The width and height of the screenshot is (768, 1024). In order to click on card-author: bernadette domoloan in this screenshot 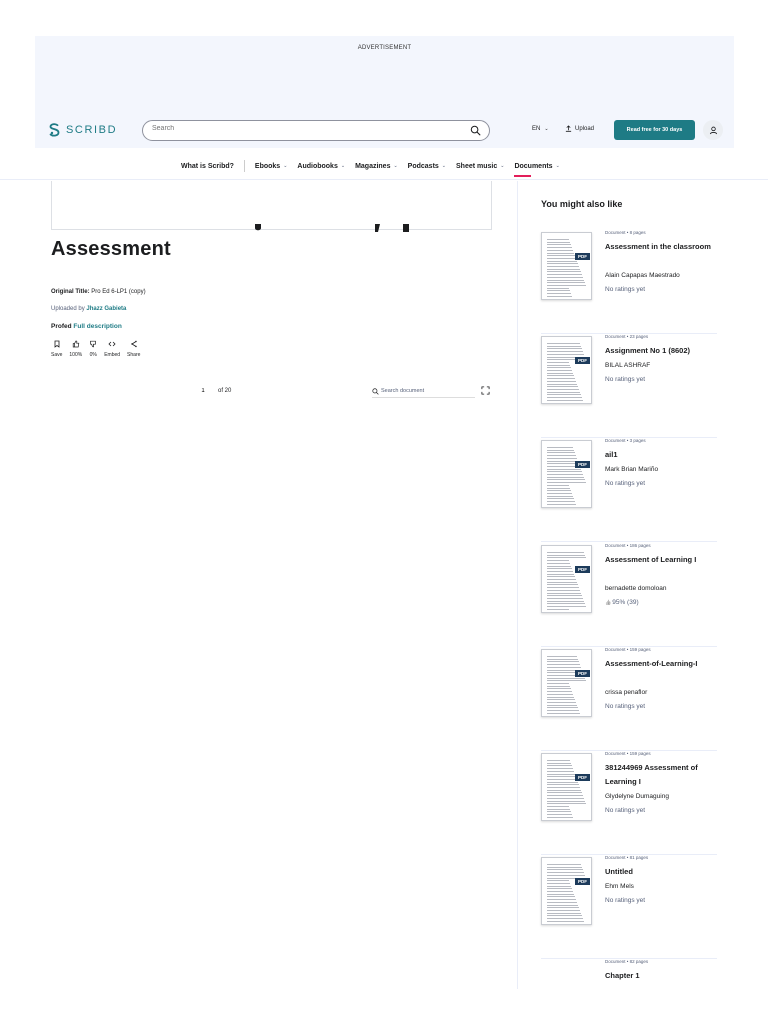, I will do `click(636, 588)`.